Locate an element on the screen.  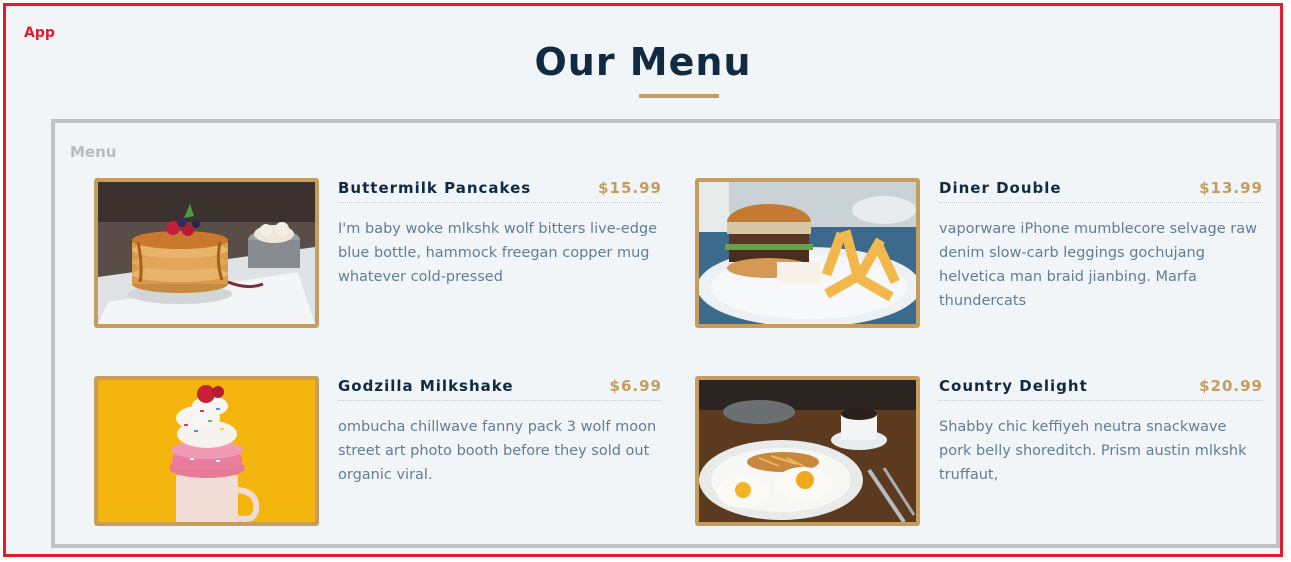
item-header: Buttermilk Pancakes $15.99 is located at coordinates (500, 191).